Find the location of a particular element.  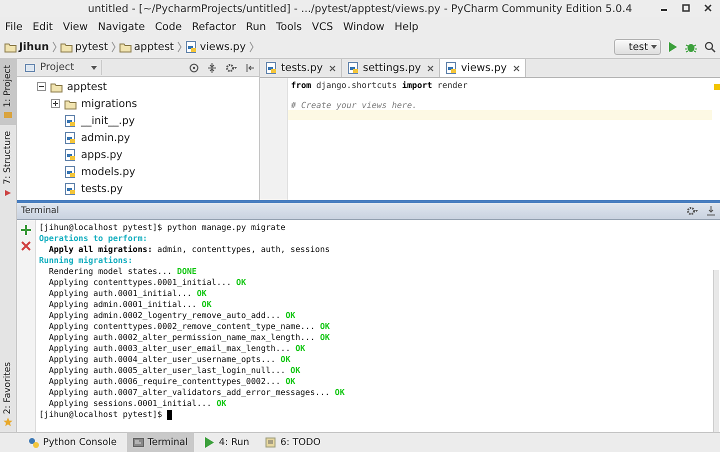

menu-item: Code is located at coordinates (168, 26).